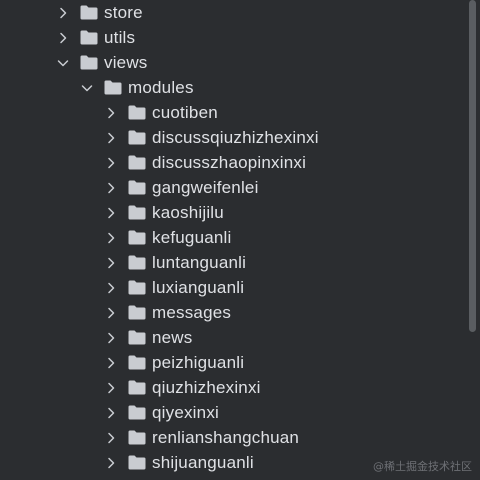 The image size is (480, 480). What do you see at coordinates (240, 12) in the screenshot?
I see `tree-item-store: store` at bounding box center [240, 12].